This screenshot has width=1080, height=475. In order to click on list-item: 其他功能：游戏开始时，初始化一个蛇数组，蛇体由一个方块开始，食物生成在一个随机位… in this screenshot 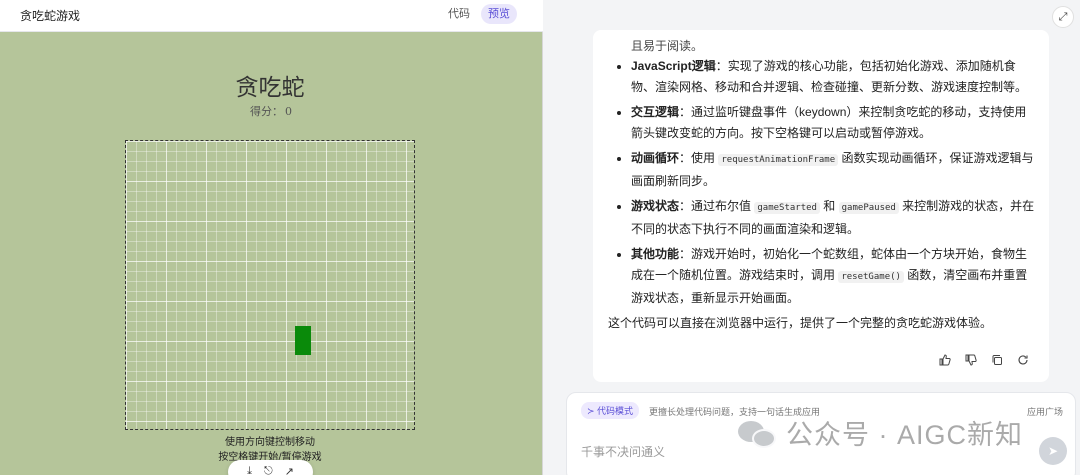, I will do `click(833, 276)`.